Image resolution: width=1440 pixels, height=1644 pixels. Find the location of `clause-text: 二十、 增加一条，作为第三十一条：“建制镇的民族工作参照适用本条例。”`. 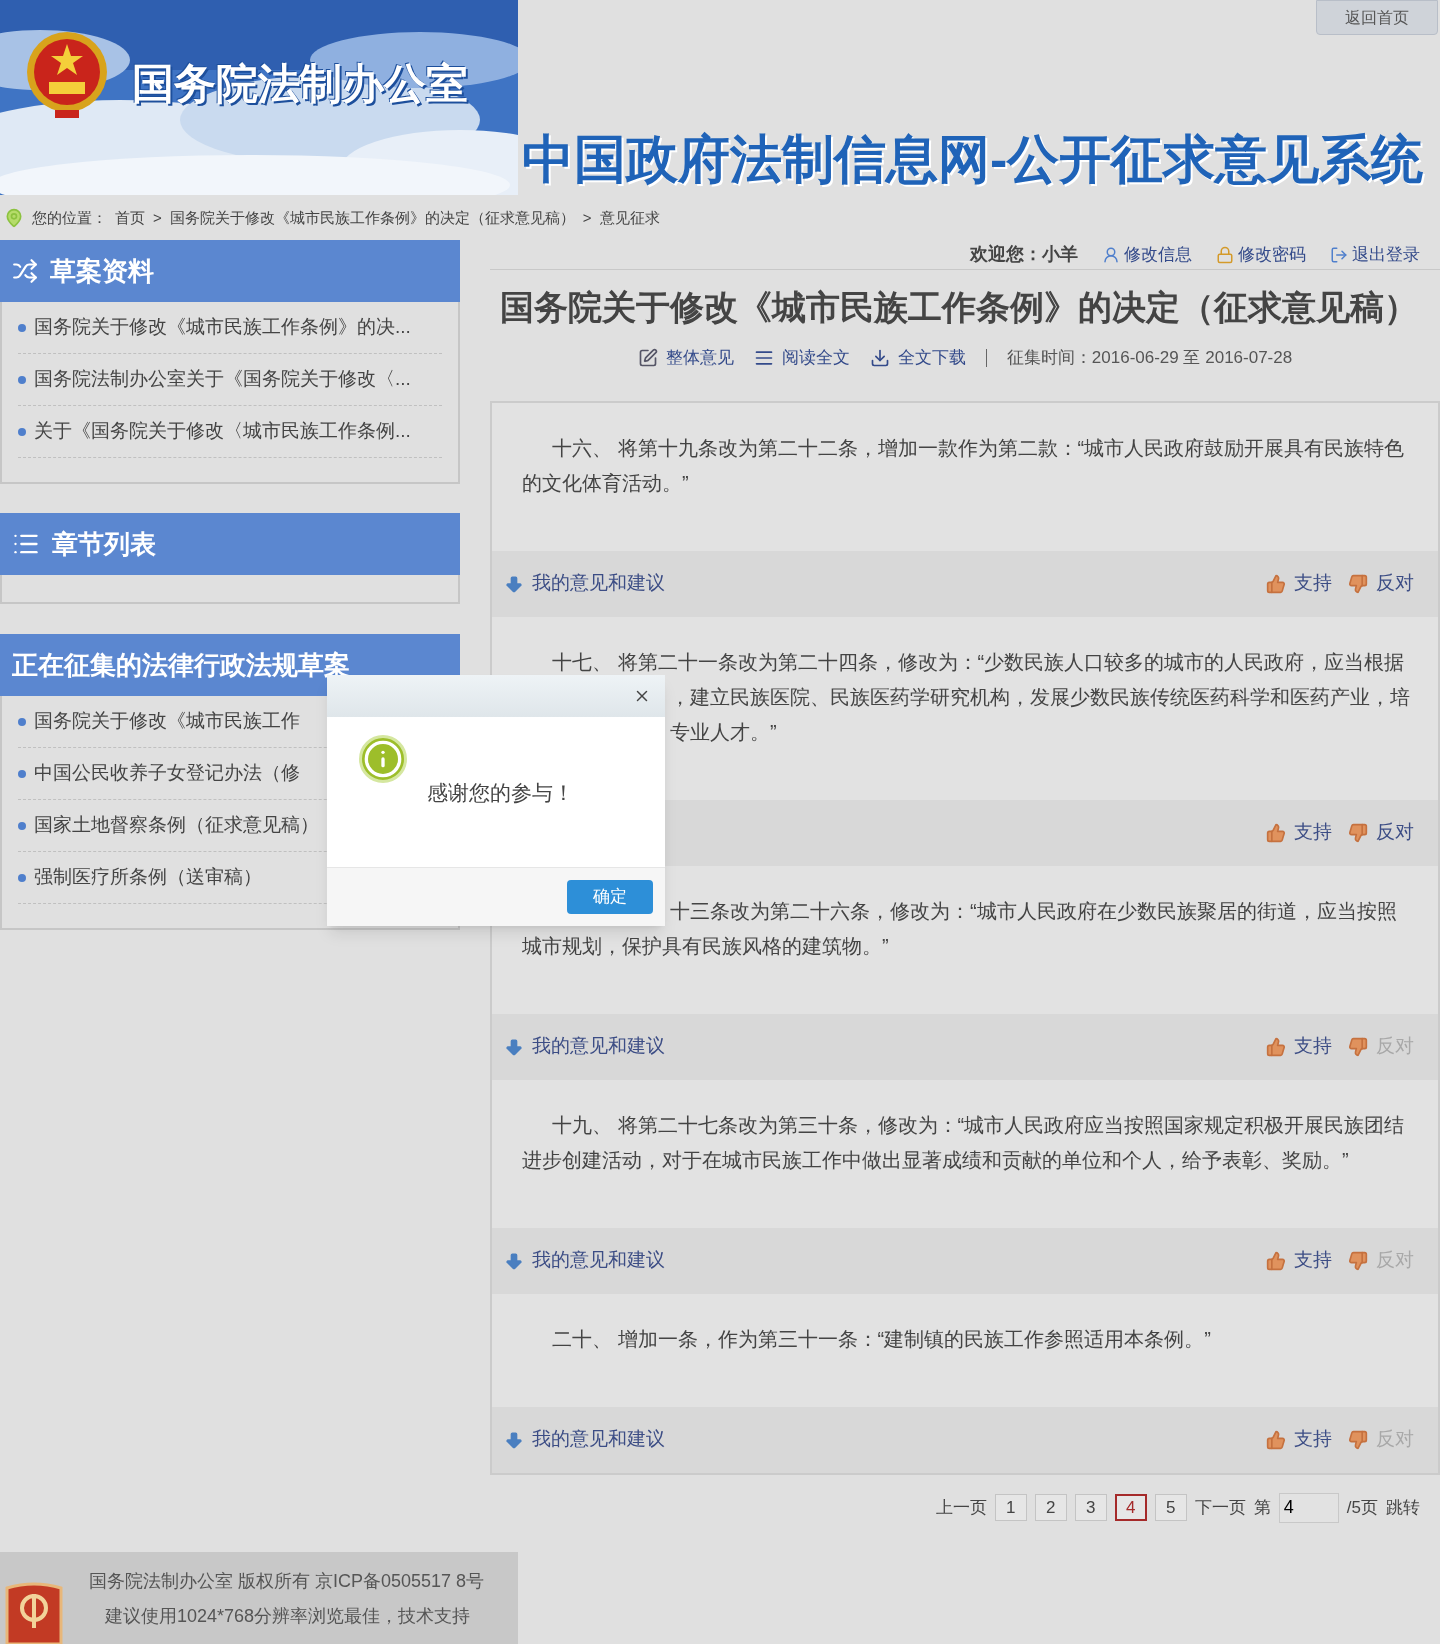

clause-text: 二十、 增加一条，作为第三十一条：“建制镇的民族工作参照适用本条例。” is located at coordinates (881, 1339).